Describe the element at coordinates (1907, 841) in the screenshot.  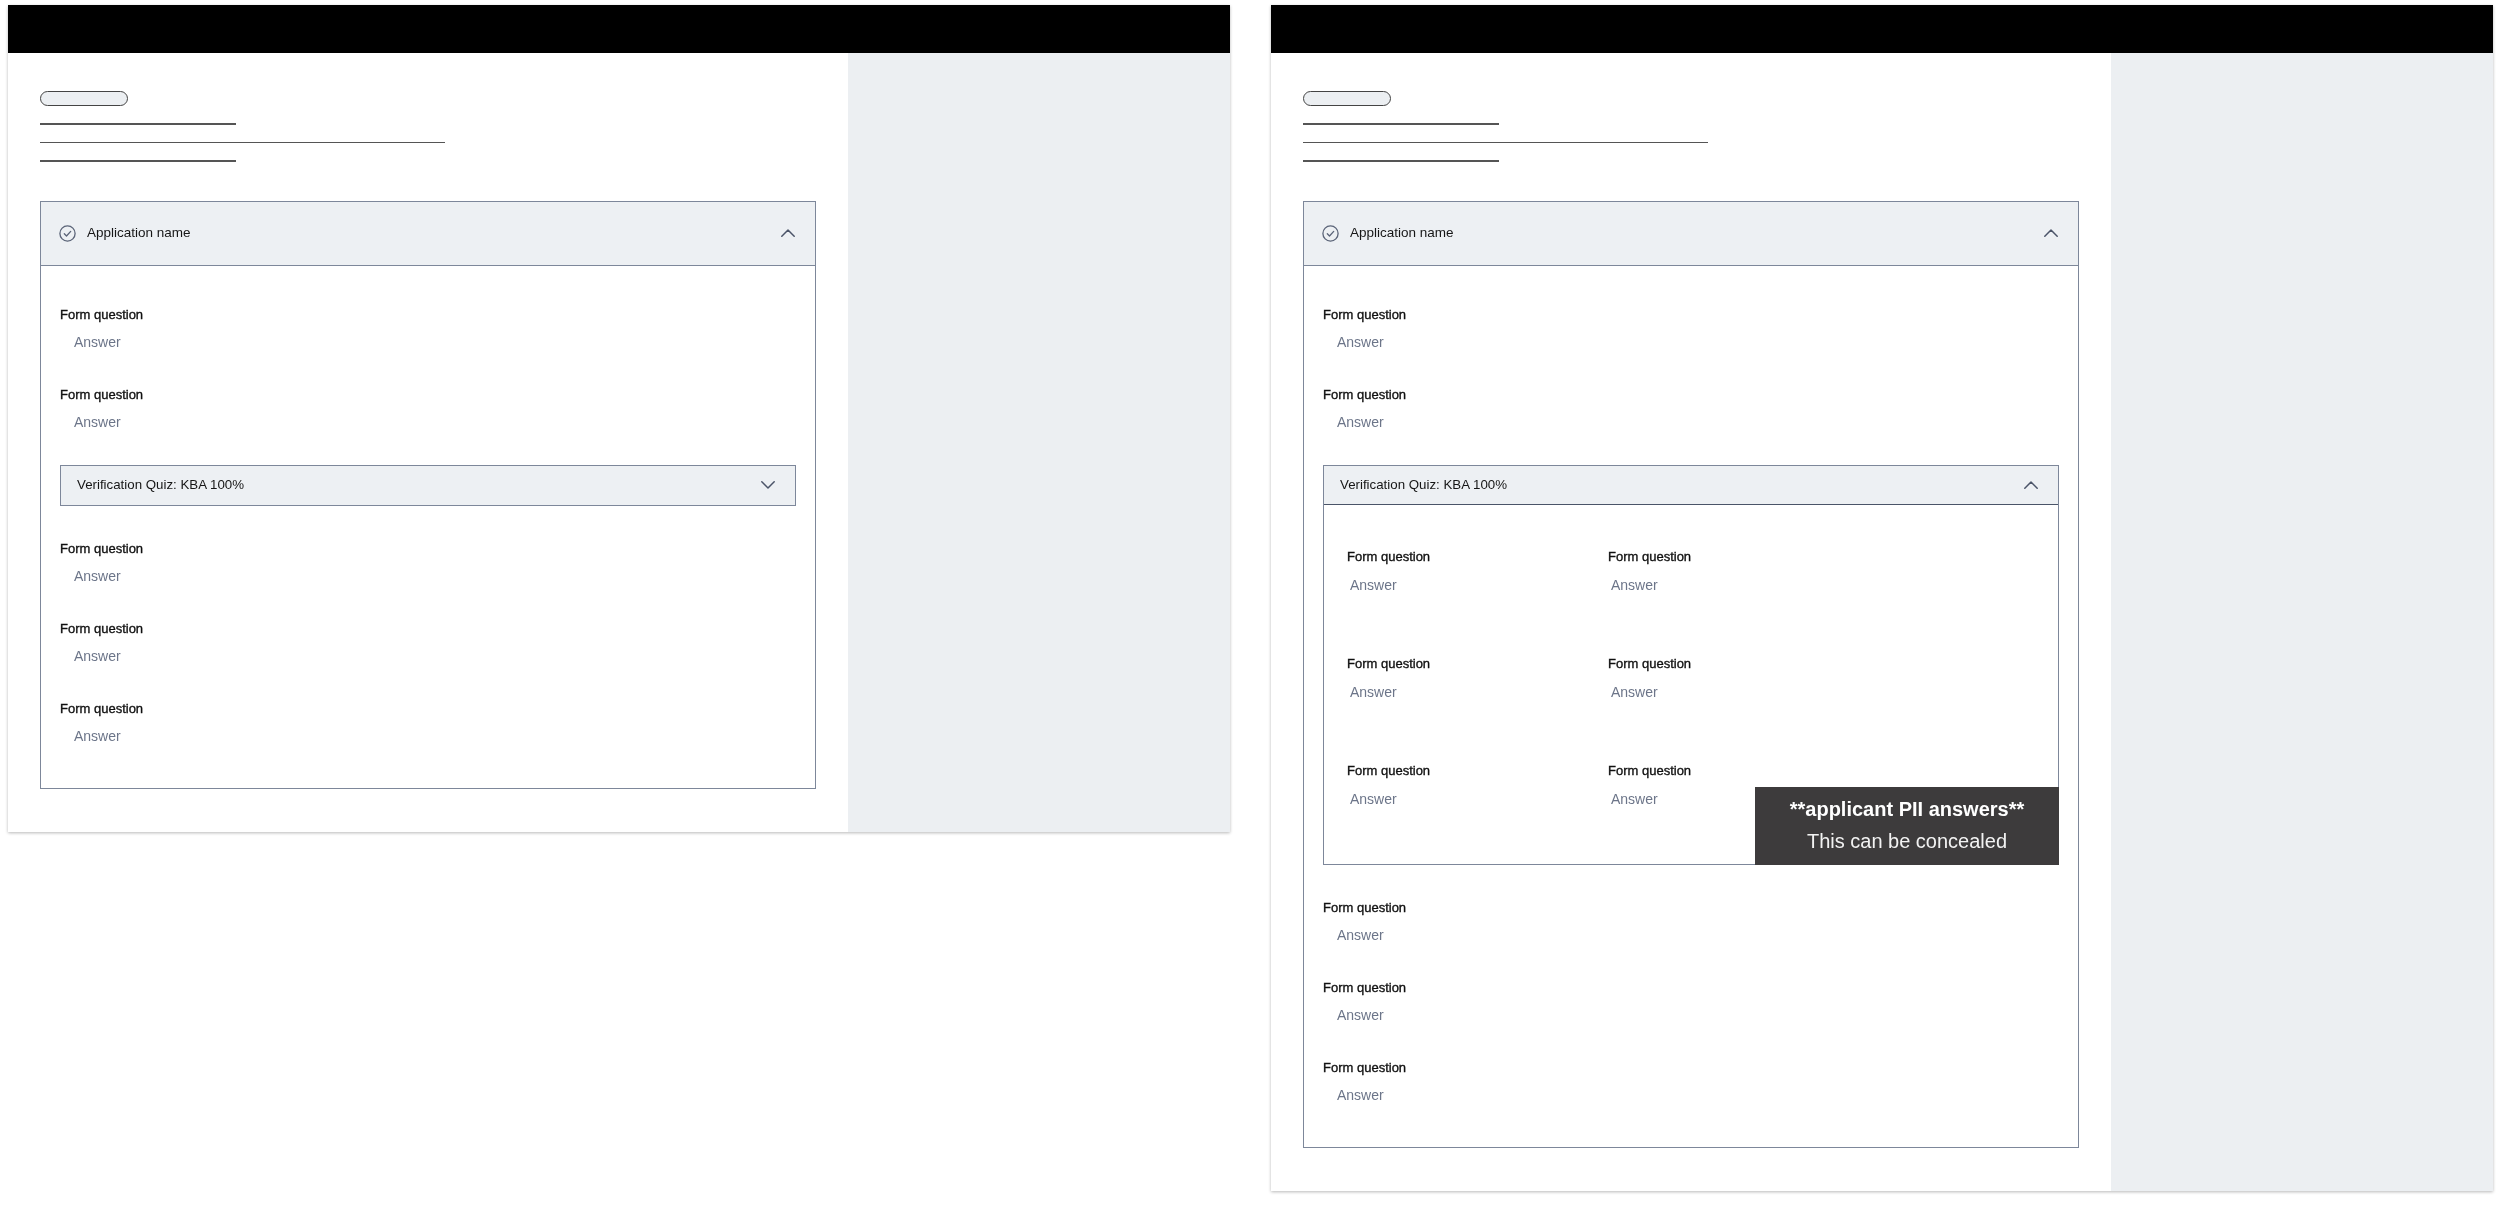
I see `note-text: This can be concealed` at that location.